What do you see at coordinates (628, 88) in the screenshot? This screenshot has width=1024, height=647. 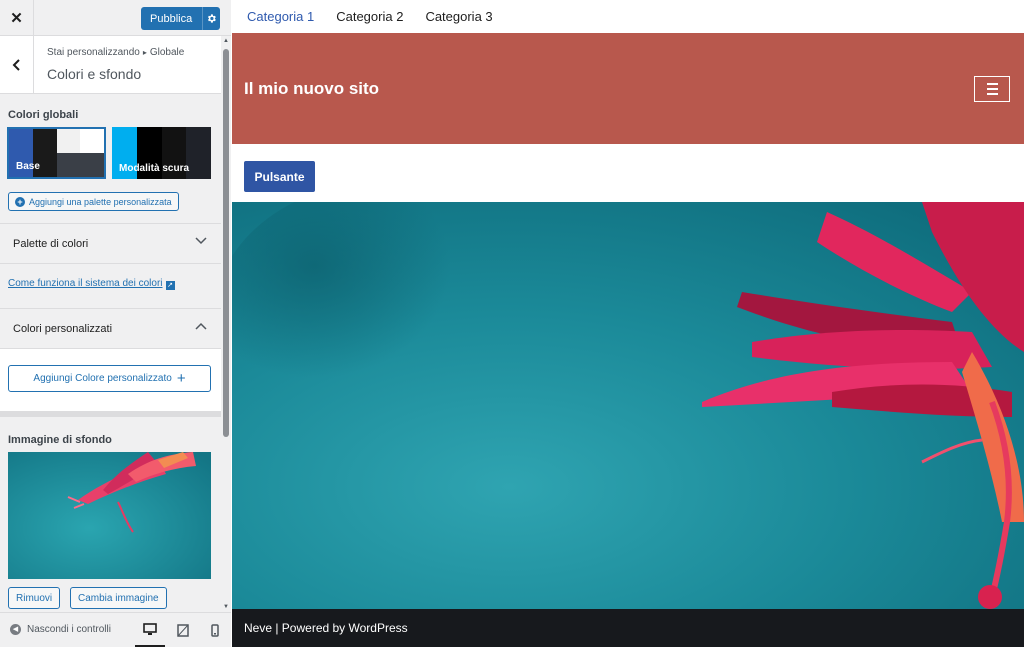 I see `site-header: Il mio nuovo sito` at bounding box center [628, 88].